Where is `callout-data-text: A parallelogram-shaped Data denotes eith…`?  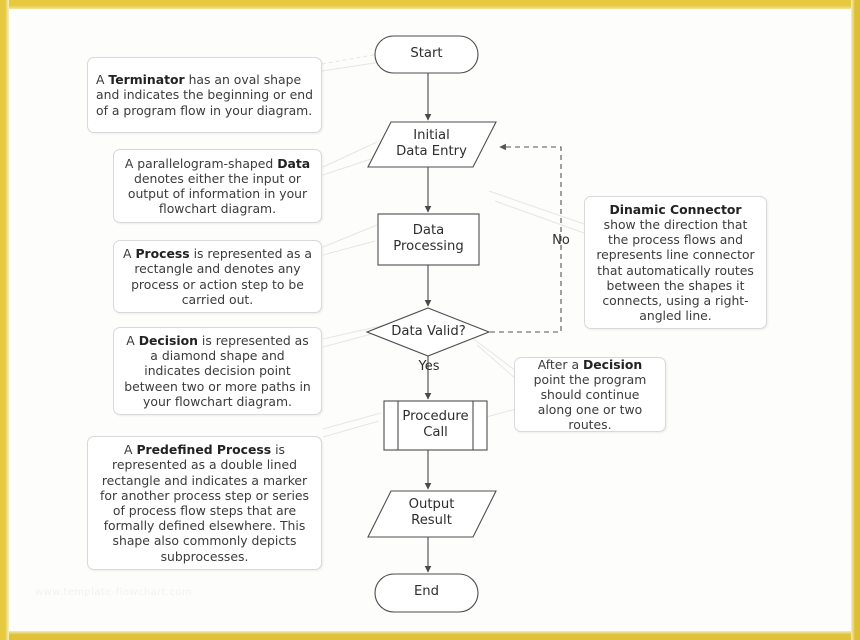
callout-data-text: A parallelogram-shaped Data denotes eith… is located at coordinates (217, 186).